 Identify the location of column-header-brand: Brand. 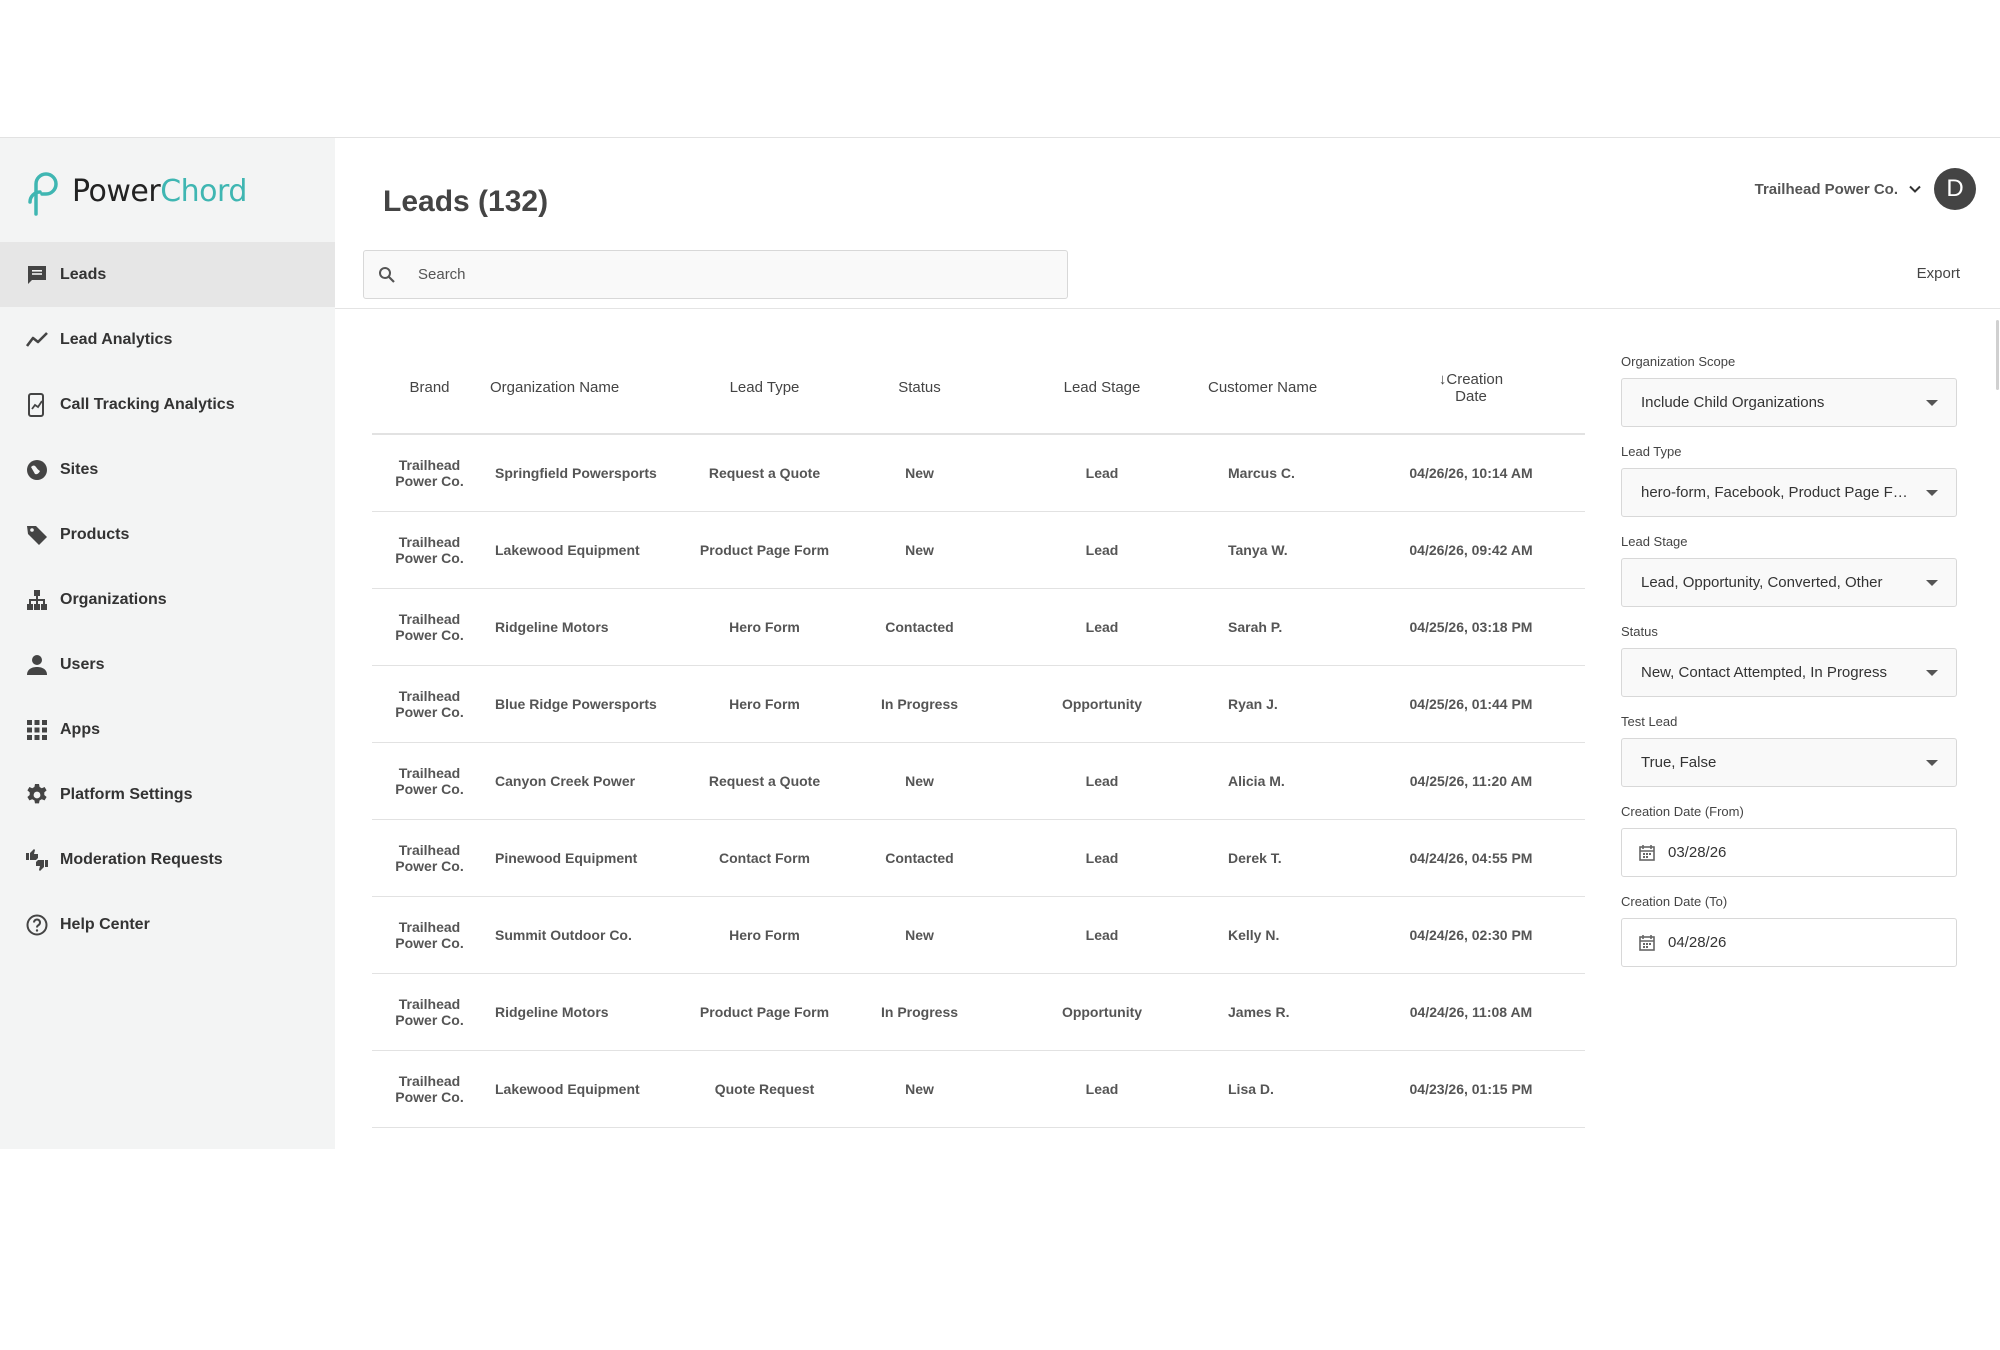
(429, 387).